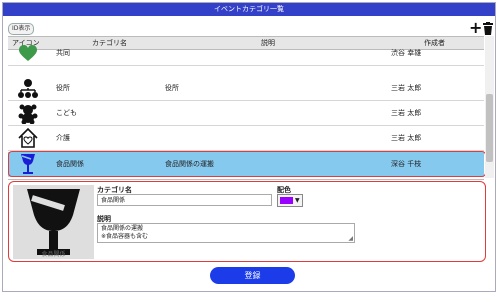 The width and height of the screenshot is (500, 295). What do you see at coordinates (184, 200) in the screenshot?
I see `category-name-input: 食品関係` at bounding box center [184, 200].